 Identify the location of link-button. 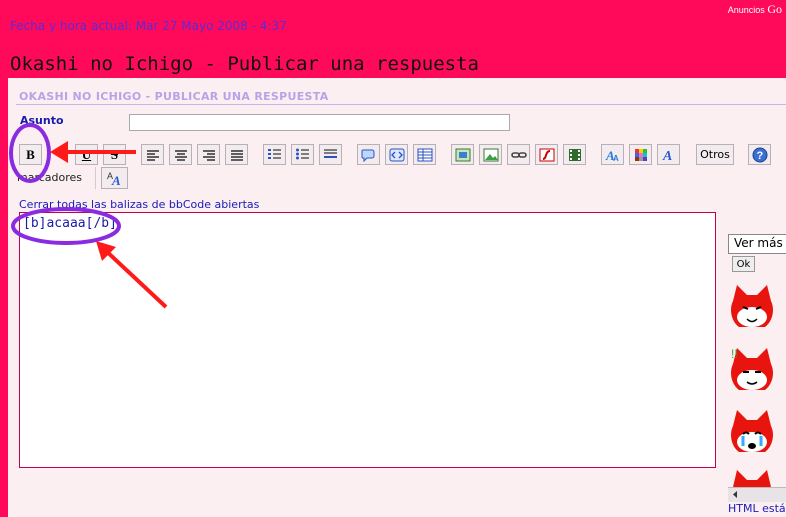
(518, 154).